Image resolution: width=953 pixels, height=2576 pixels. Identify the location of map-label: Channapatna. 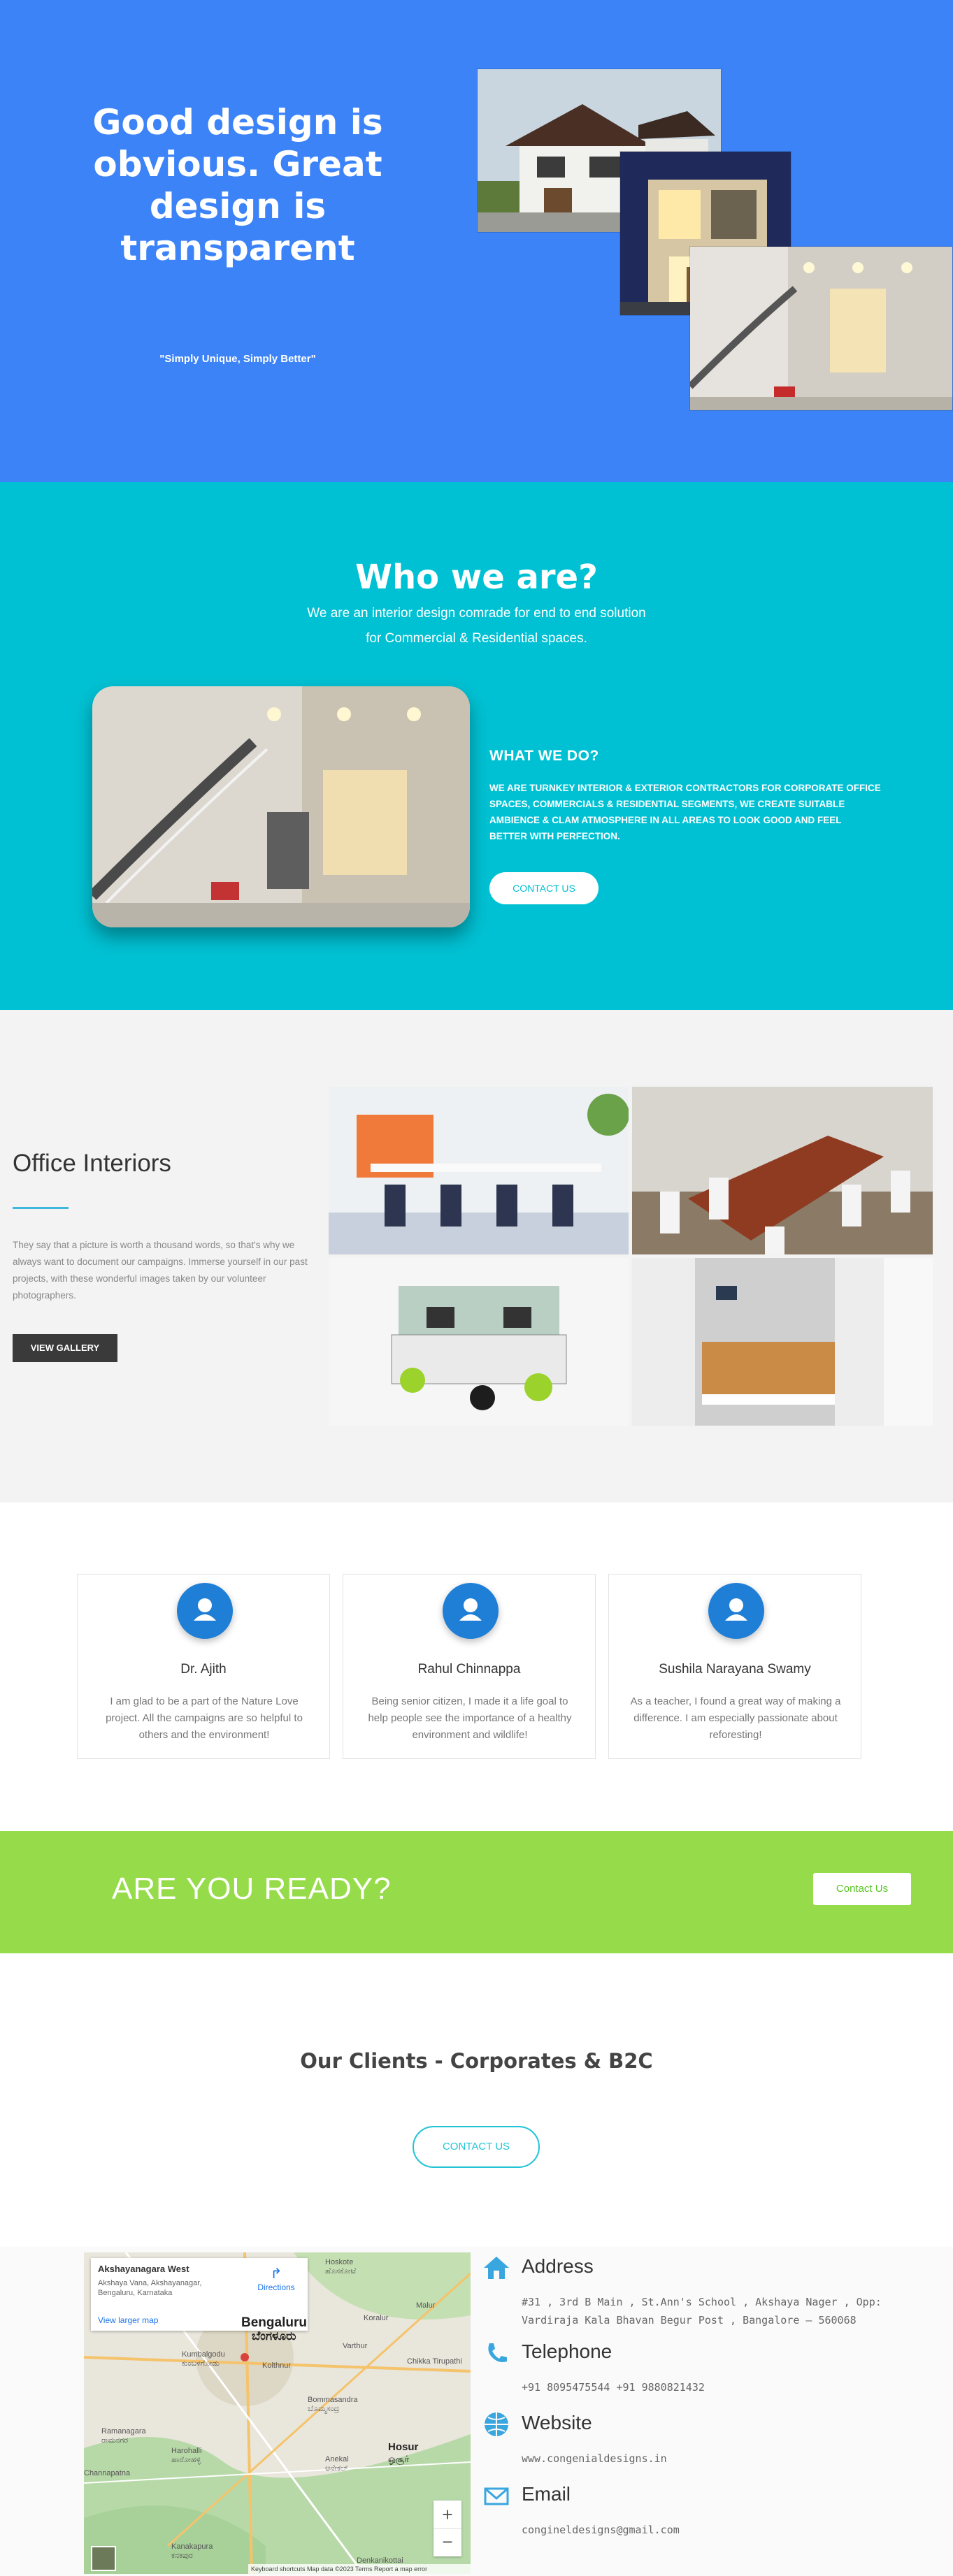
(107, 2473).